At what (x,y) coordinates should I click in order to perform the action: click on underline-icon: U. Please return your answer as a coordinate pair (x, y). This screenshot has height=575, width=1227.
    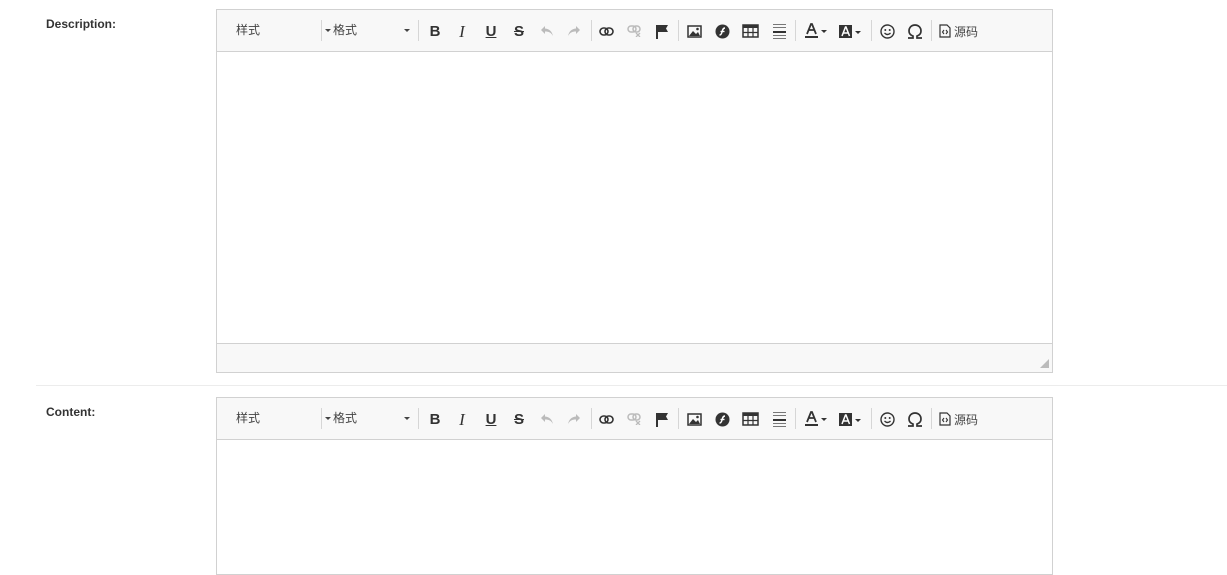
    Looking at the image, I should click on (491, 419).